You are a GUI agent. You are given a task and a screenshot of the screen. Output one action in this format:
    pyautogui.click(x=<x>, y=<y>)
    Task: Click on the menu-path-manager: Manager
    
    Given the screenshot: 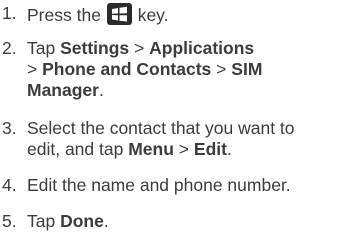 What is the action you would take?
    pyautogui.click(x=63, y=90)
    